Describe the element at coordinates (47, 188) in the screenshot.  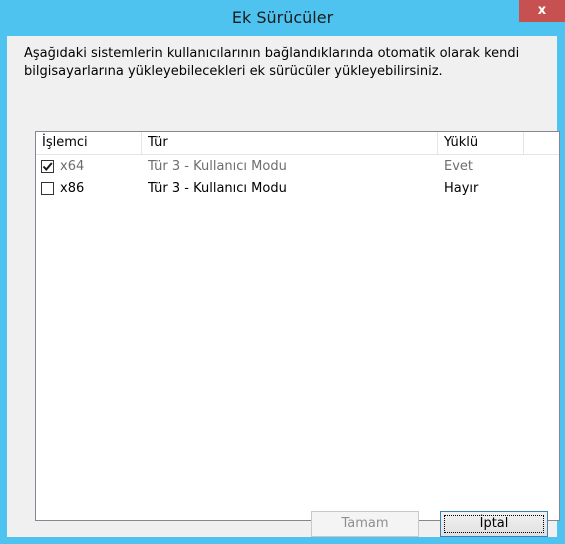
I see `checkbox-x86` at that location.